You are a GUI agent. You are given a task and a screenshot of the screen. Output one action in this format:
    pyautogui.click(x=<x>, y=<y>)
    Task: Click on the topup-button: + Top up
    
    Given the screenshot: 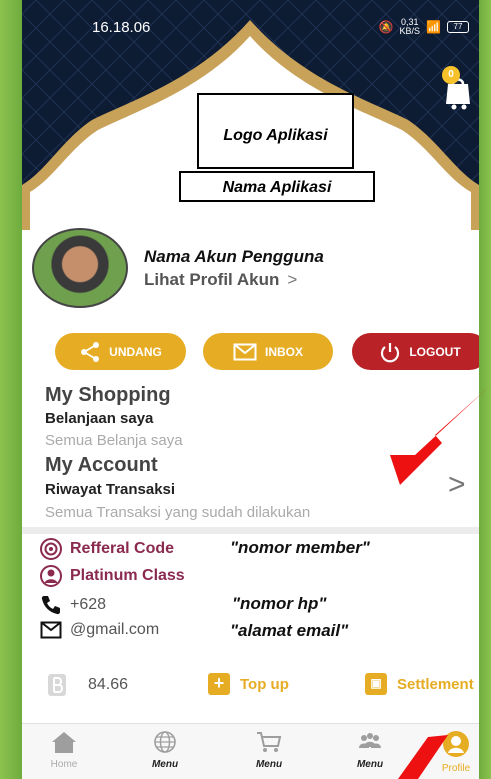 What is the action you would take?
    pyautogui.click(x=248, y=684)
    